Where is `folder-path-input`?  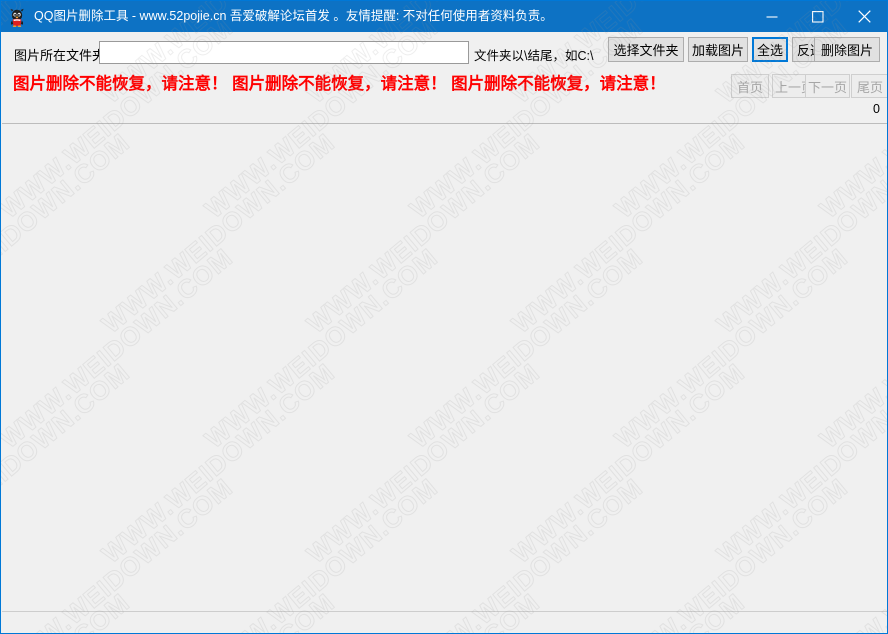 folder-path-input is located at coordinates (284, 52).